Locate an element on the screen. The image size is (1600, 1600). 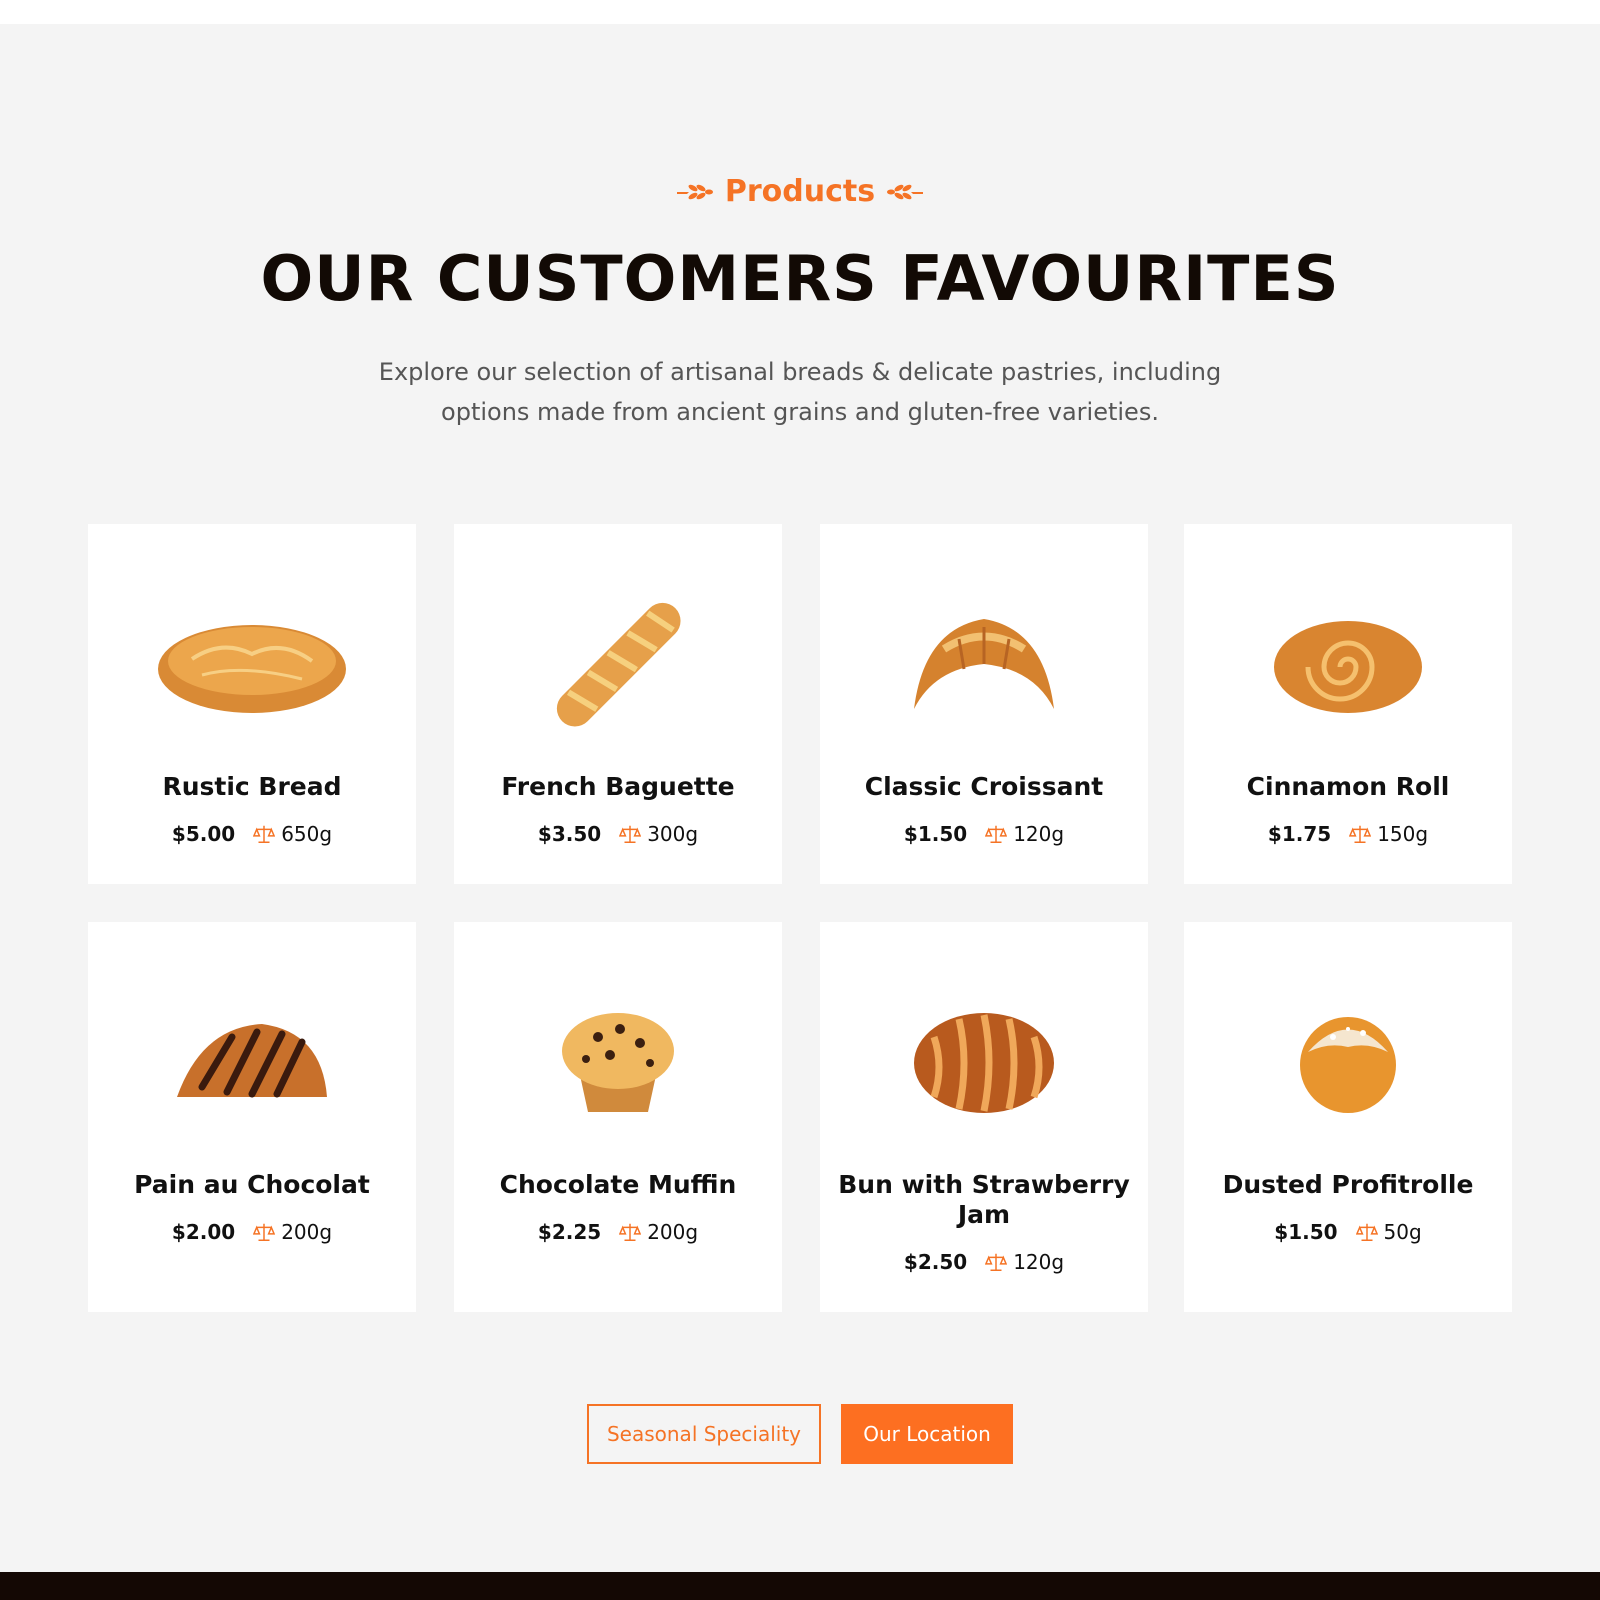
baguette-image is located at coordinates (618, 664).